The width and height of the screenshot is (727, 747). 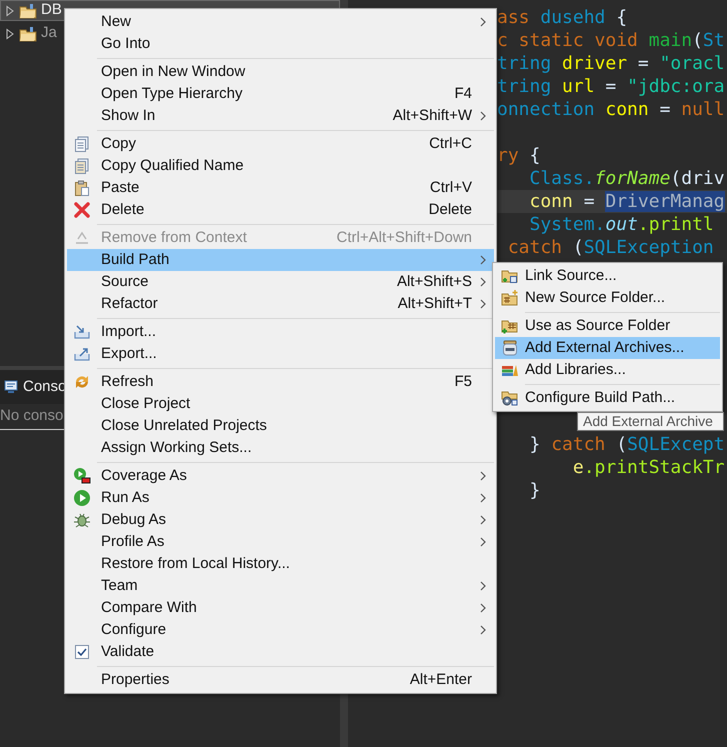 I want to click on code-line: onnection conn = null, so click(x=611, y=109).